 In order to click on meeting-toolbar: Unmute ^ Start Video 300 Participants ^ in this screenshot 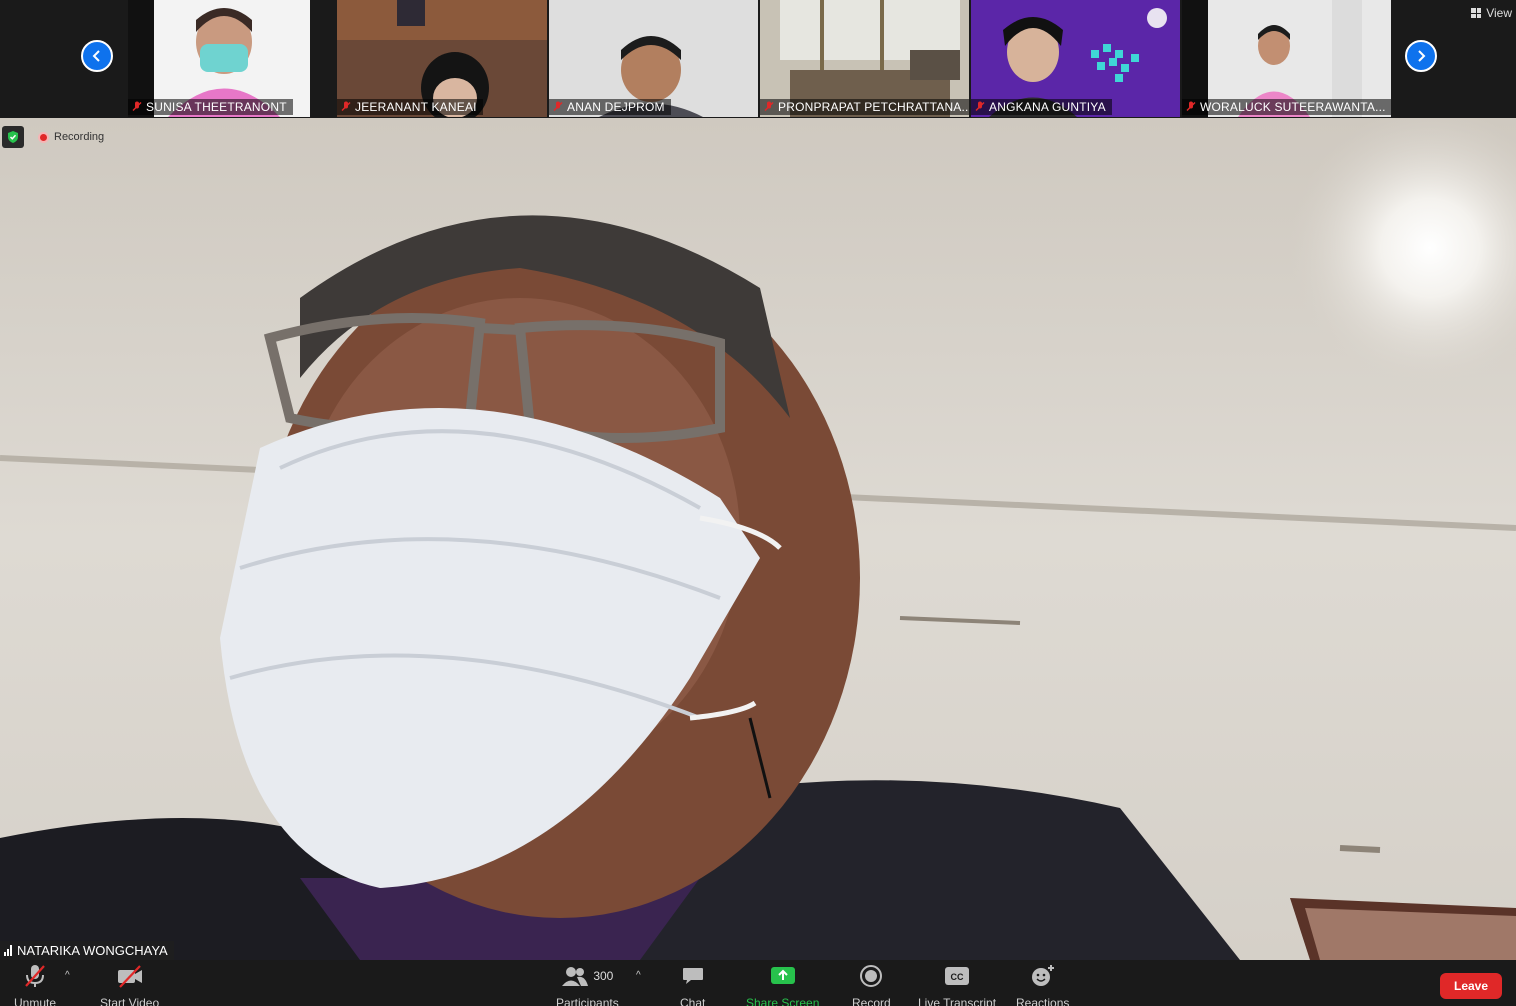, I will do `click(758, 983)`.